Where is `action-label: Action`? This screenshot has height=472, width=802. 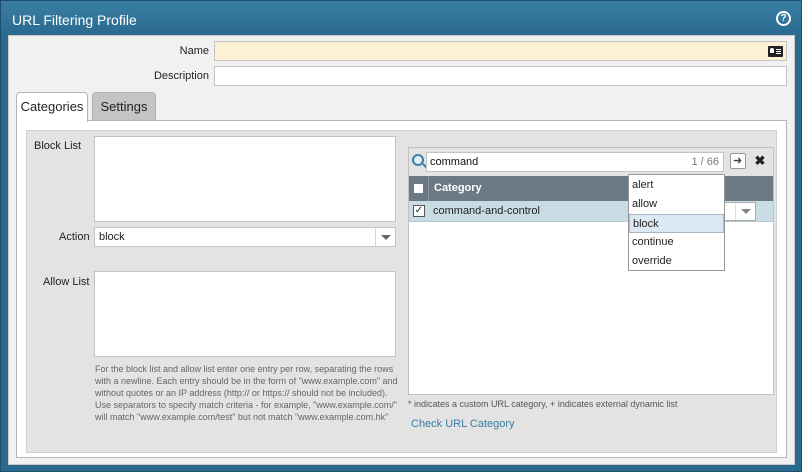 action-label: Action is located at coordinates (74, 237).